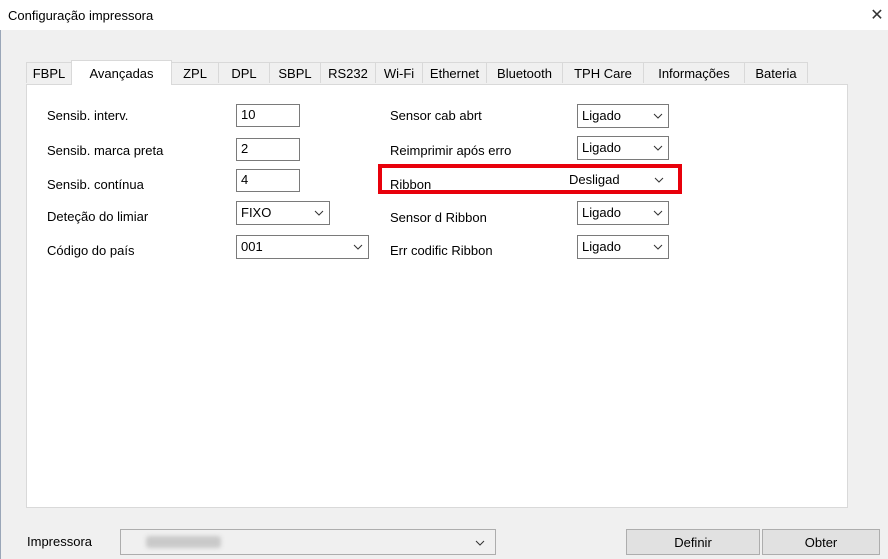  I want to click on tab-label: Informações, so click(694, 73).